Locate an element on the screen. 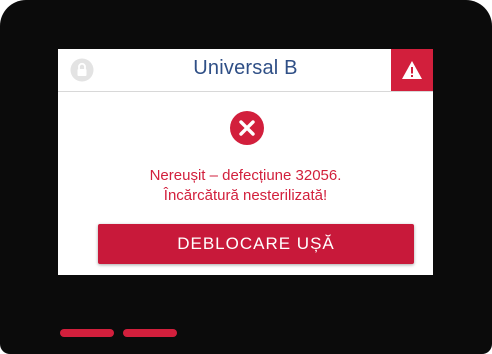 This screenshot has width=492, height=354. warning-triangle-icon is located at coordinates (412, 70).